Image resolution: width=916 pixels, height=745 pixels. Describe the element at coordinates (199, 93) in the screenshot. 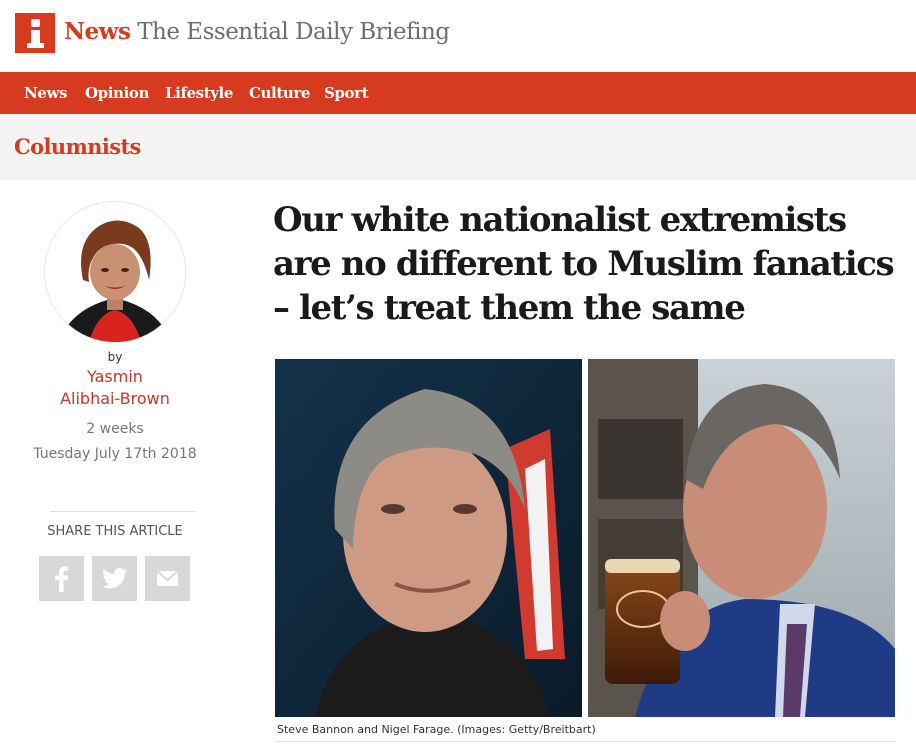

I see `nav-item-lifestyle: Lifestyle` at that location.